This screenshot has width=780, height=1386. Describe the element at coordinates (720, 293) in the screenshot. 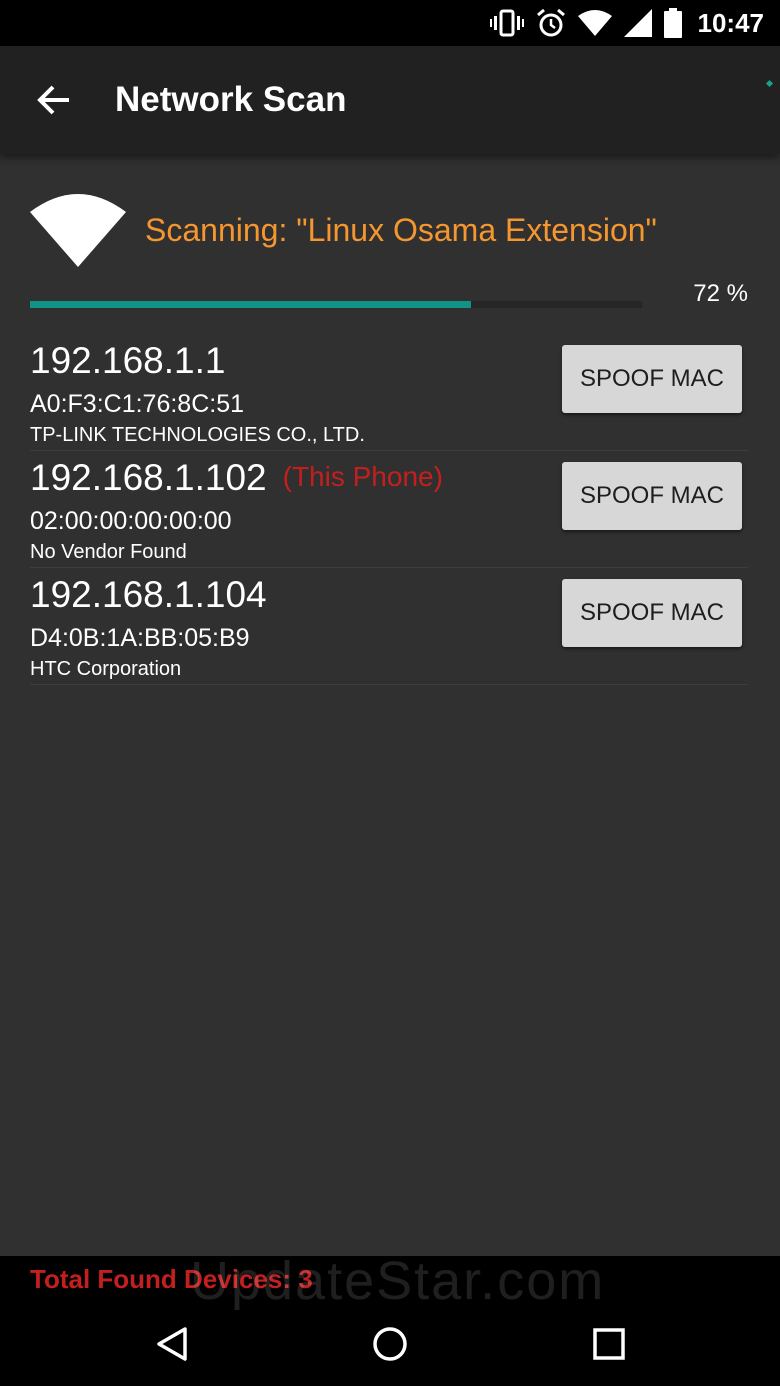

I see `scan-progress-text: 72 %` at that location.